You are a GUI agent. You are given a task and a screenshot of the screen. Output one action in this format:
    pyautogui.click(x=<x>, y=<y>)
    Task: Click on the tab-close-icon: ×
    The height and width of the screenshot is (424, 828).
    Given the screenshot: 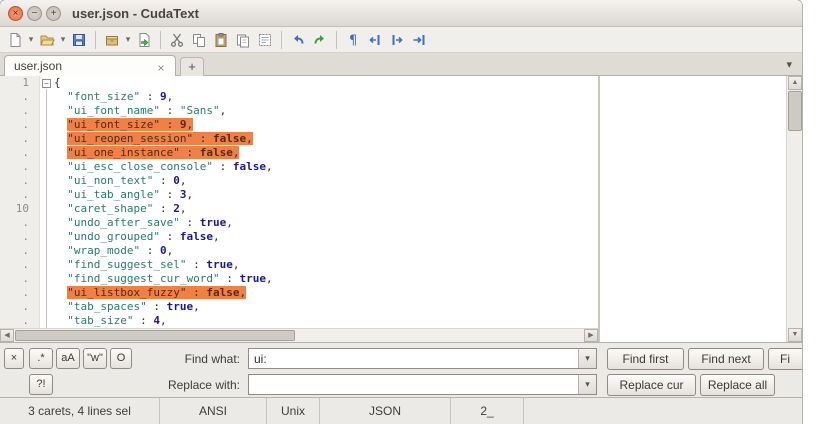 What is the action you would take?
    pyautogui.click(x=161, y=66)
    